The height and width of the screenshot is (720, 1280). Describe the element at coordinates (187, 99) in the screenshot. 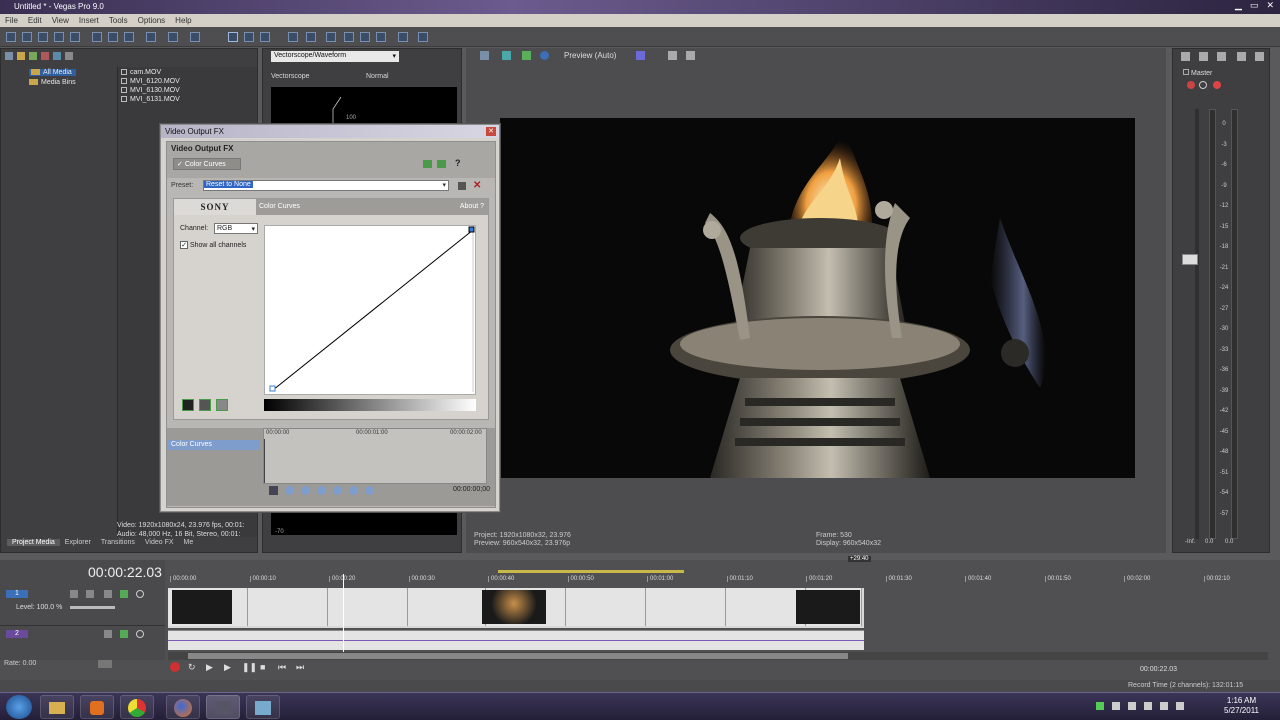

I see `media-file-item: MVI_6131.MOV` at that location.